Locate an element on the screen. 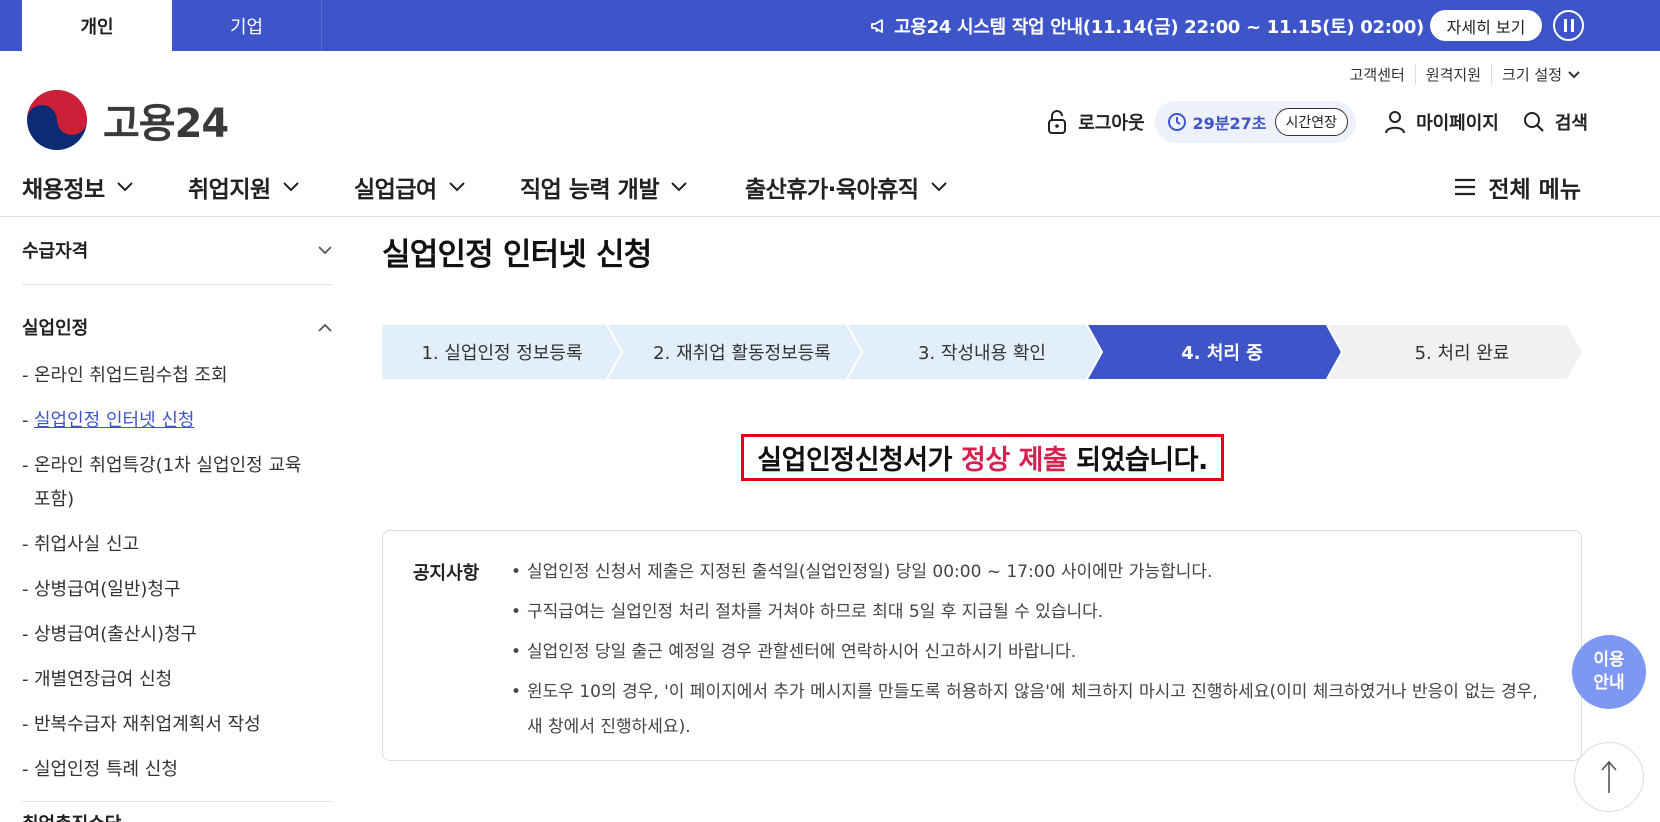  gnb-item-label: 실업급여 is located at coordinates (395, 190).